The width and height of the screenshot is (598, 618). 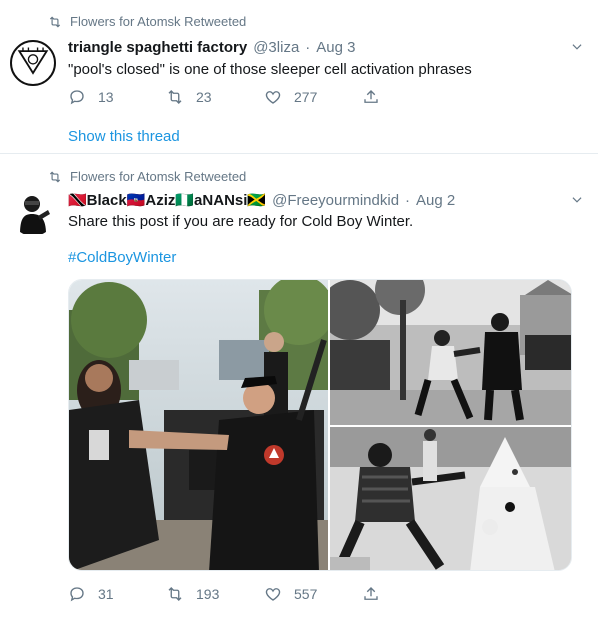 I want to click on reply-button: 31, so click(x=117, y=594).